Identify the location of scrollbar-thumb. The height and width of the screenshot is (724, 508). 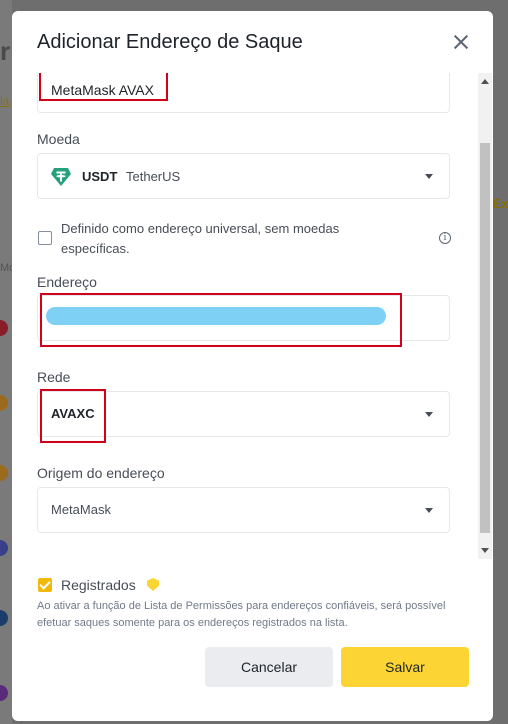
(485, 338).